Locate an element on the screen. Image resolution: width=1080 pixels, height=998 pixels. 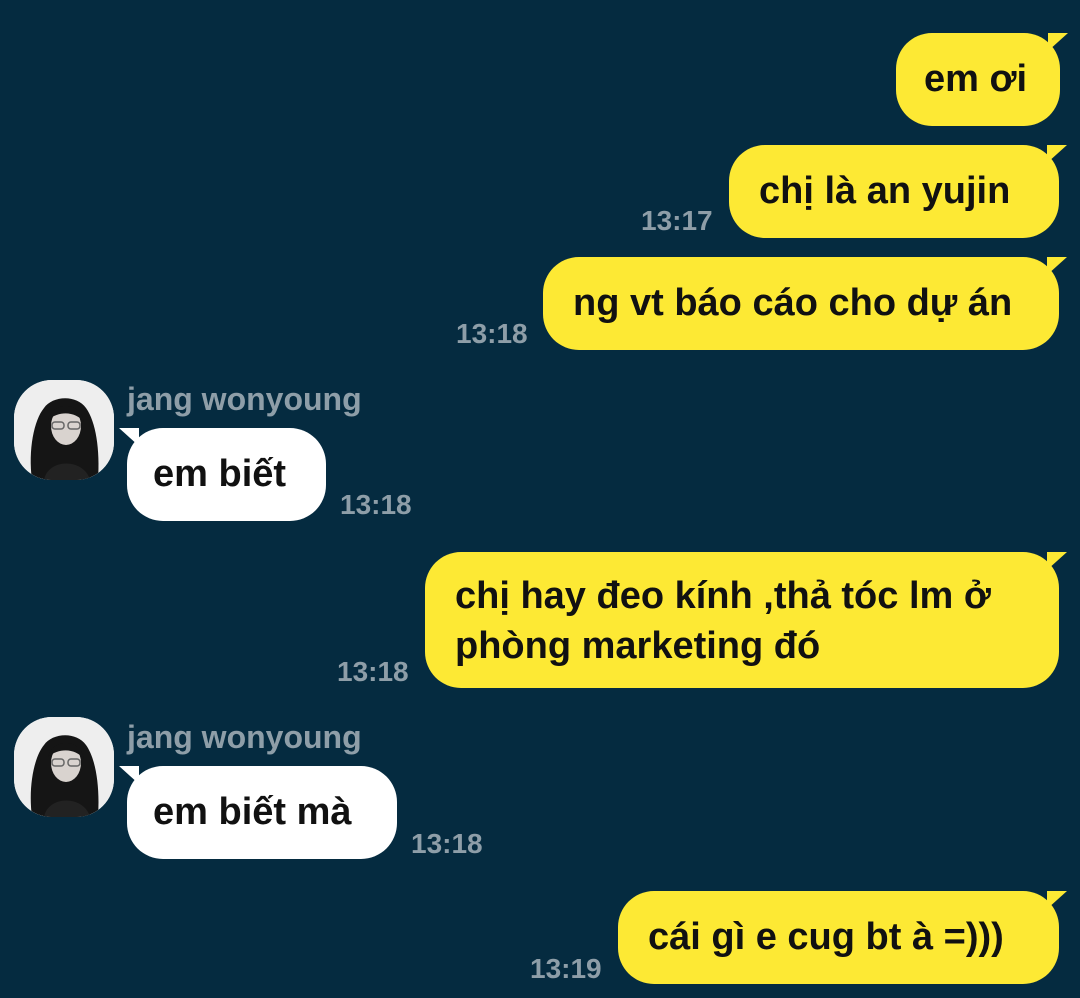
message-time: 13:17 is located at coordinates (677, 220).